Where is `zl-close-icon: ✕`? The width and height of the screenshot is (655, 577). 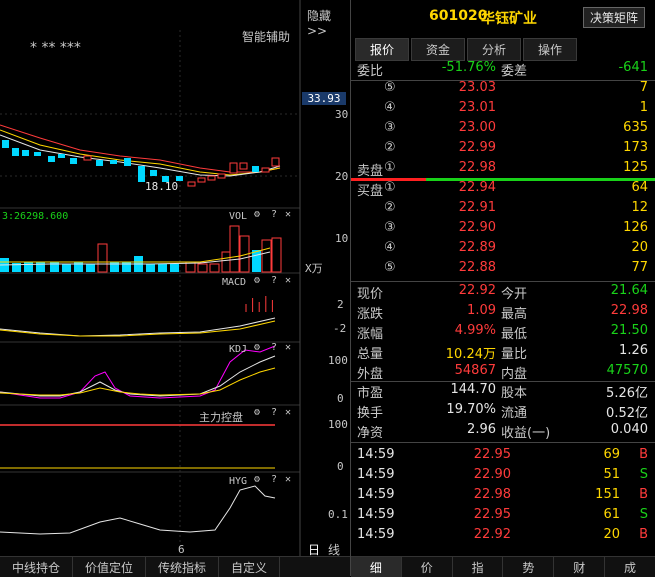 zl-close-icon: ✕ is located at coordinates (288, 412).